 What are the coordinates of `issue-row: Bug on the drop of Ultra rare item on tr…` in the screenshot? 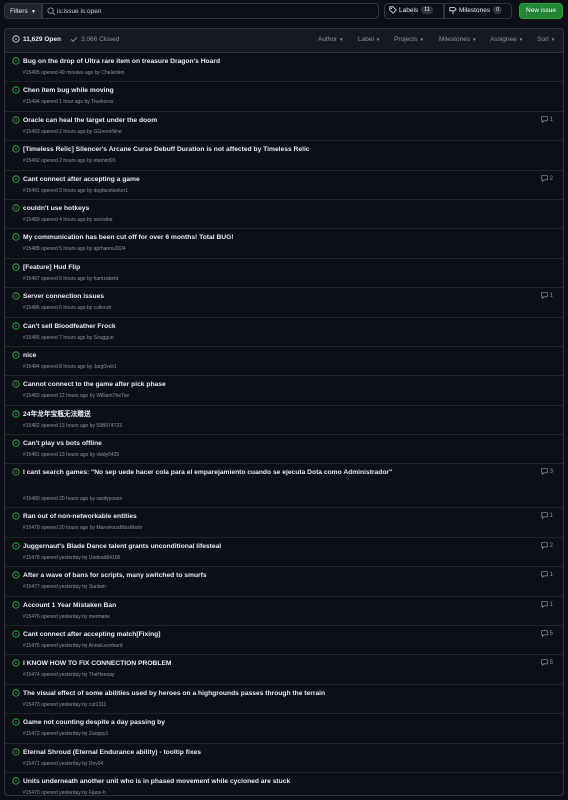 It's located at (284, 68).